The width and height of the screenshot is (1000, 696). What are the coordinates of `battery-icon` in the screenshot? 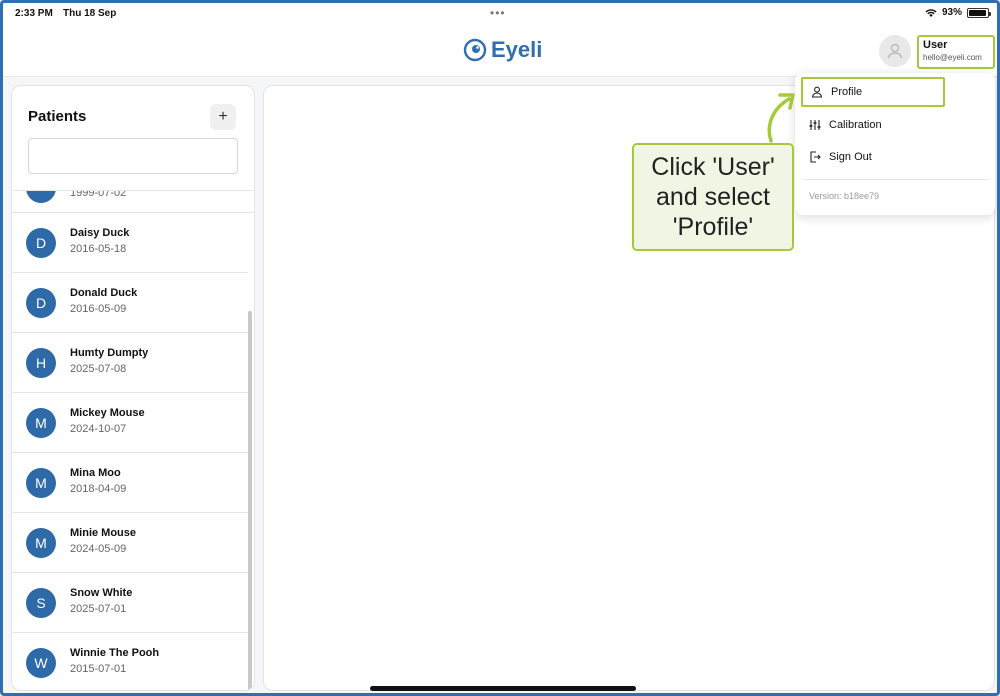 It's located at (979, 12).